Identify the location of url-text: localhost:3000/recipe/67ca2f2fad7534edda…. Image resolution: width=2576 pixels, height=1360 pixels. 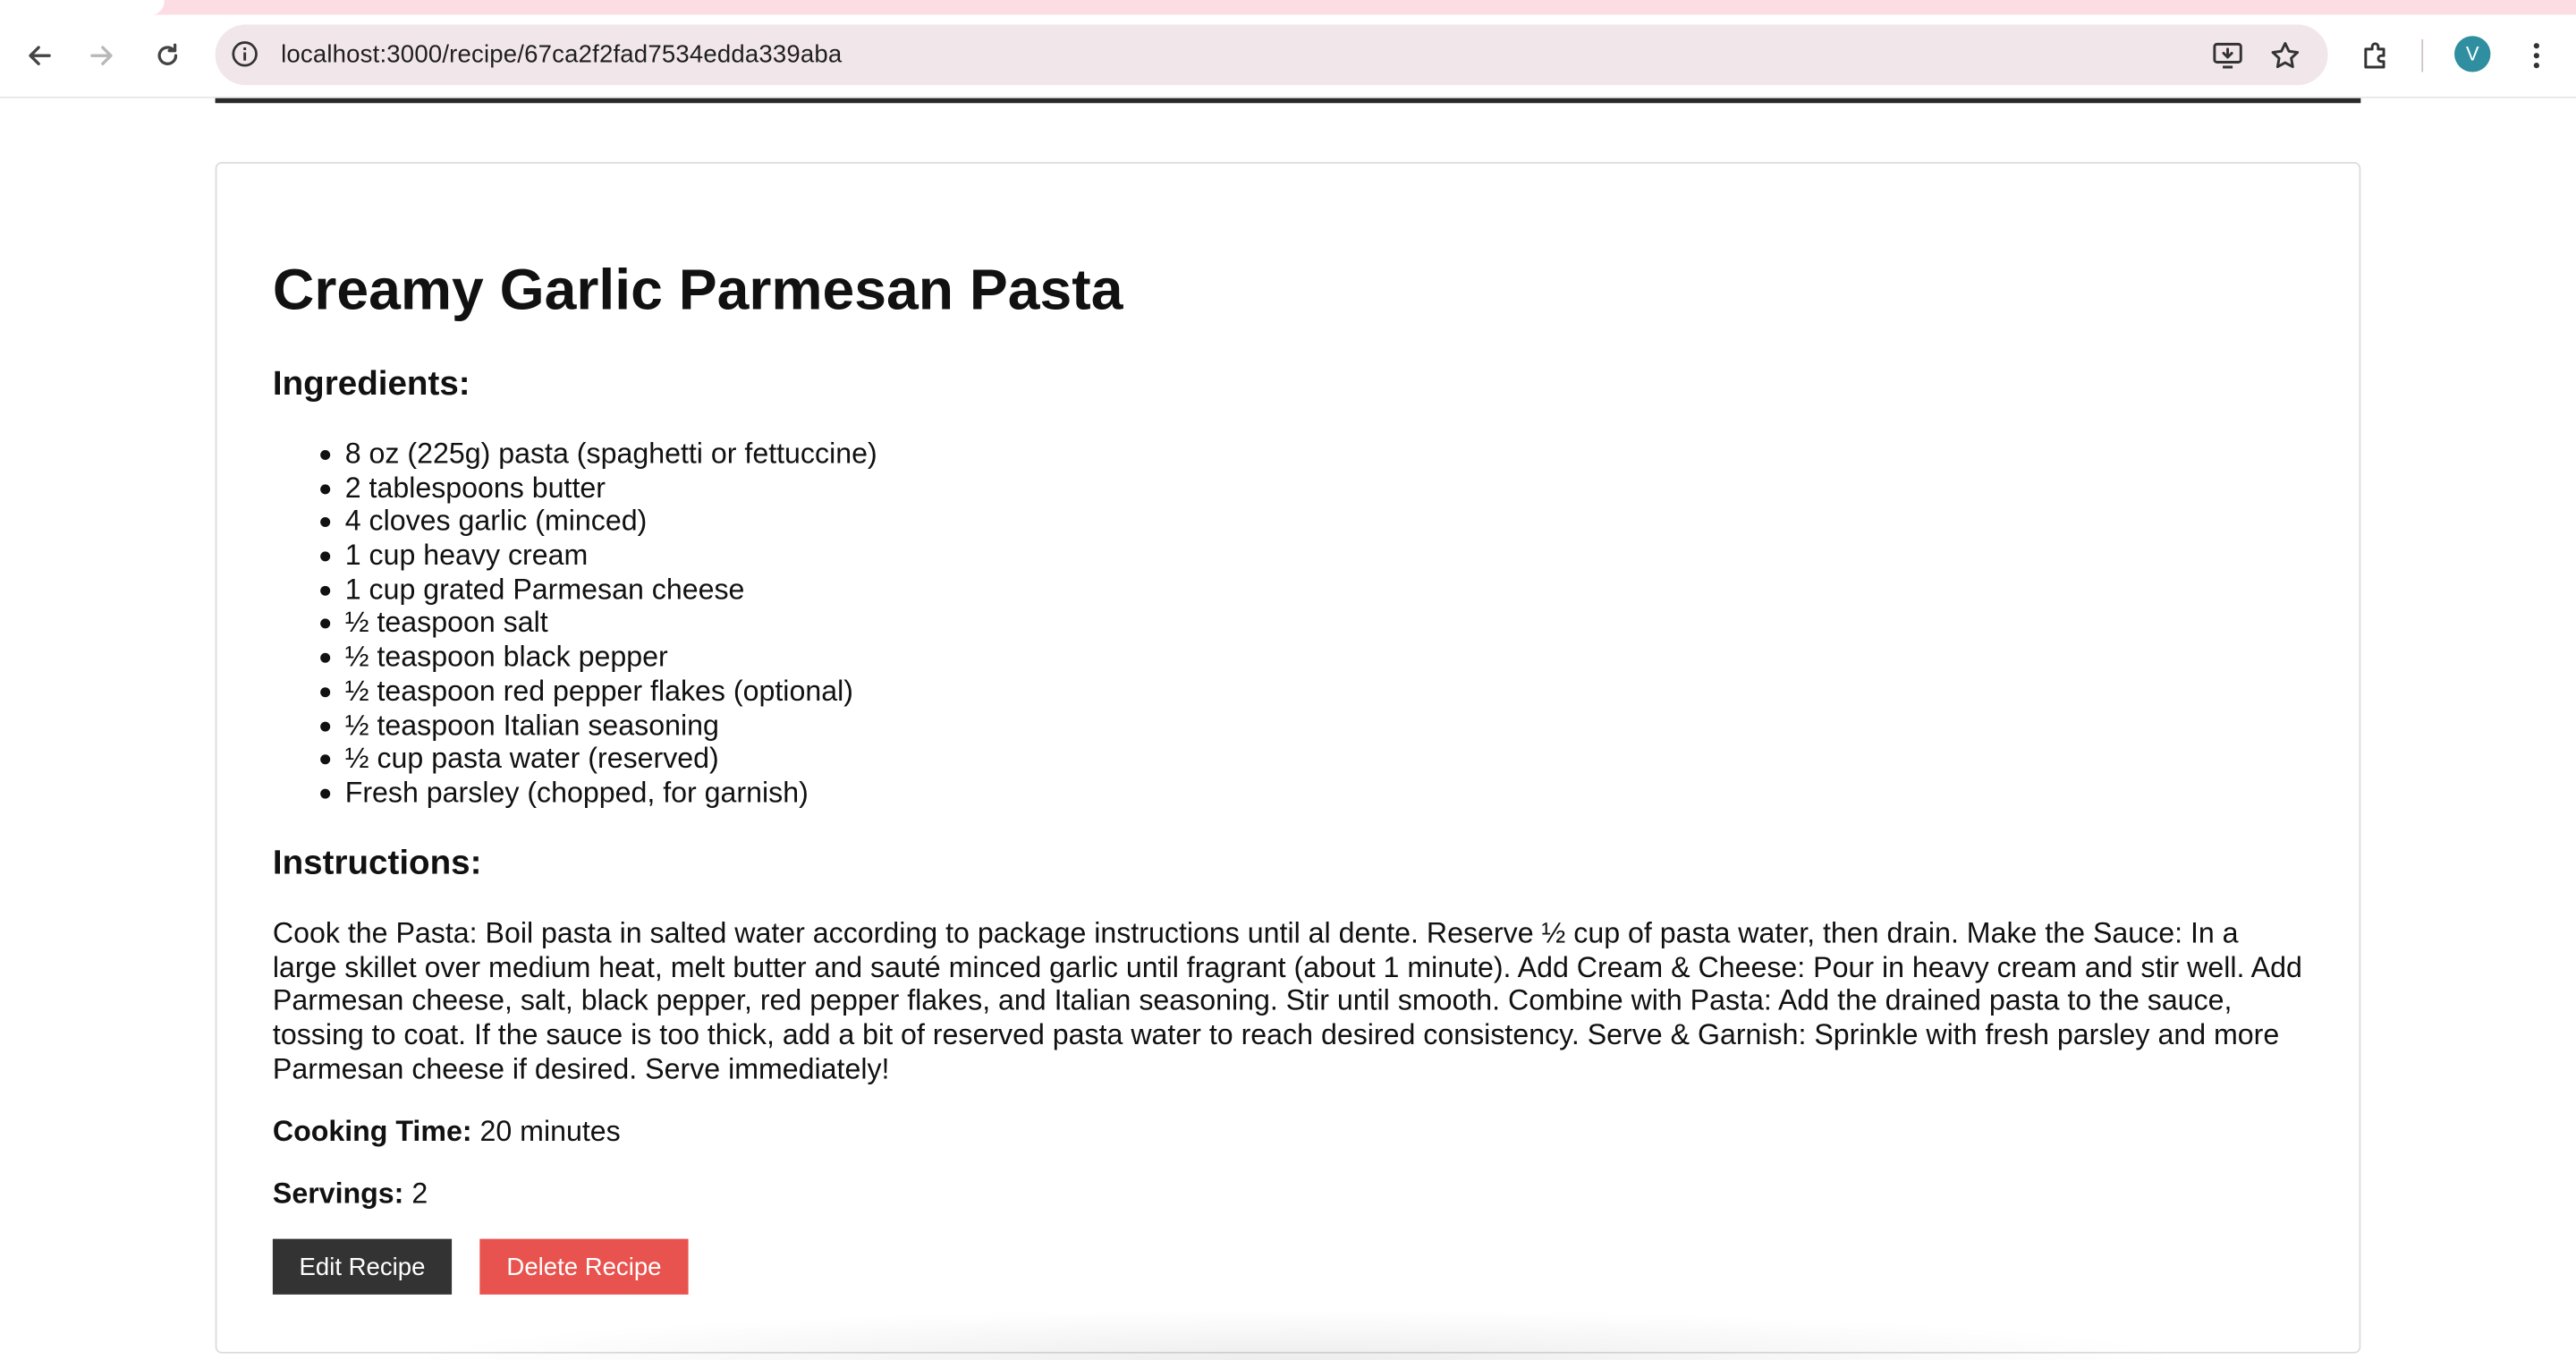
(561, 55).